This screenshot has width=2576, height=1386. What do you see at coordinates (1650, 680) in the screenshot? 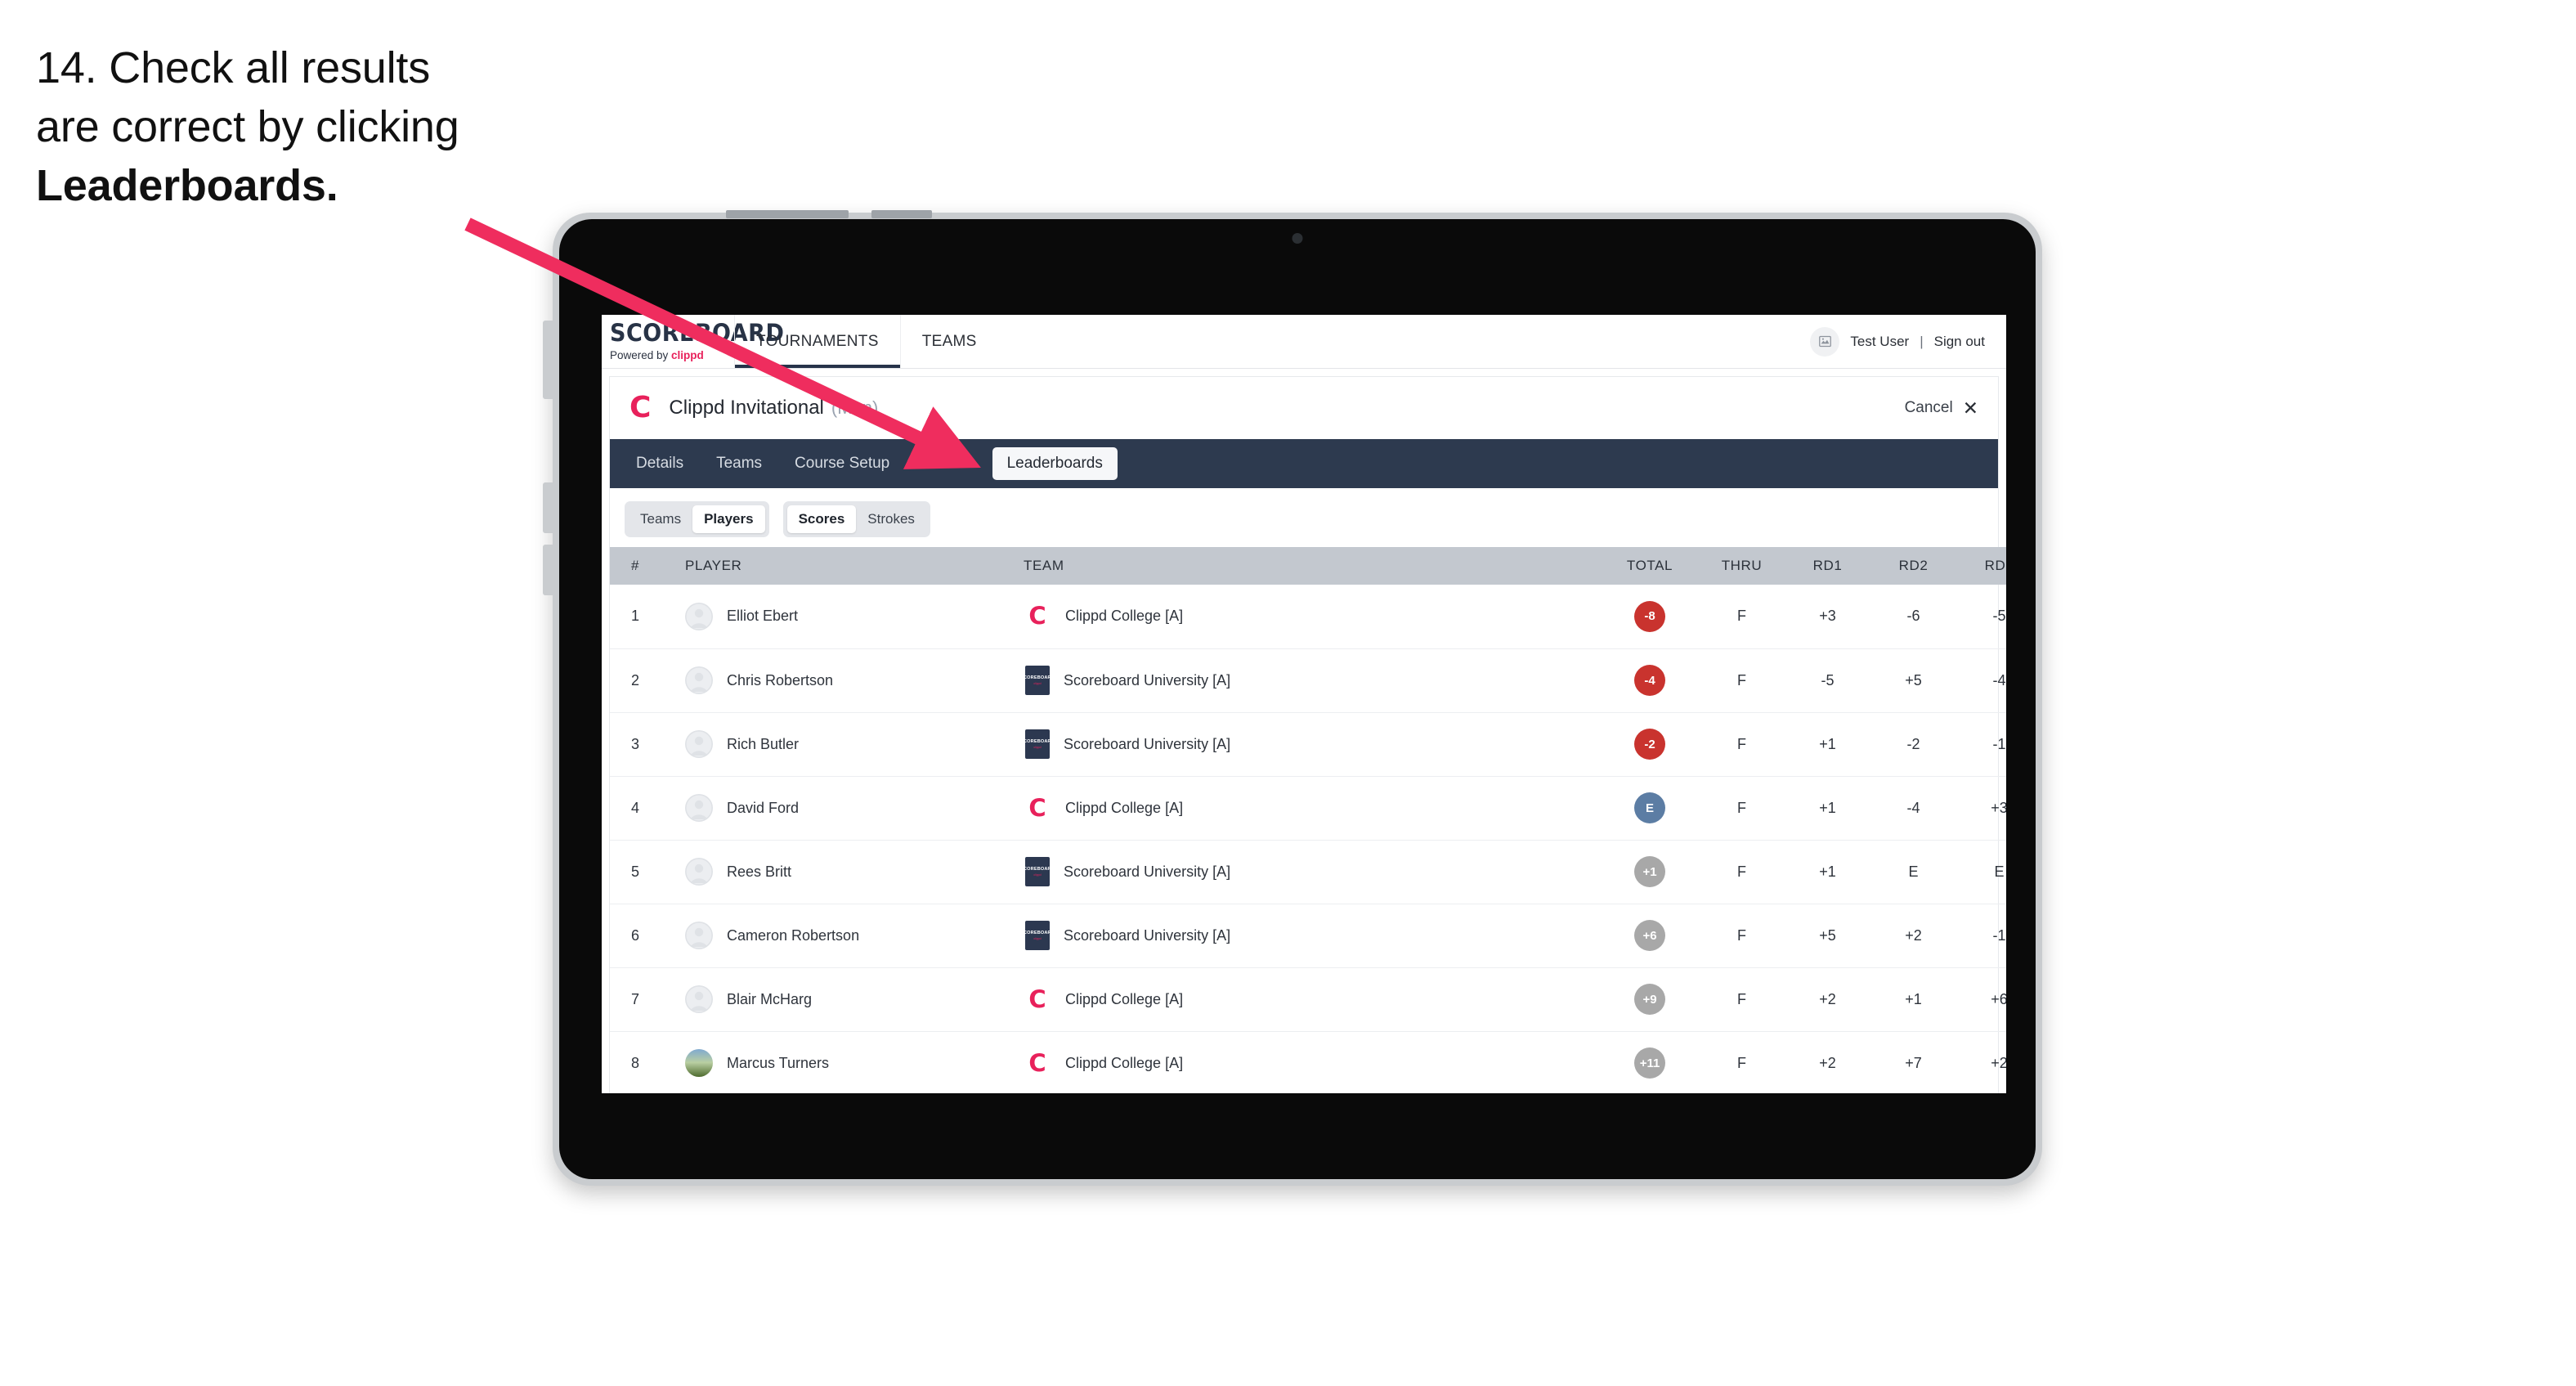
I see `cell-total: -4` at bounding box center [1650, 680].